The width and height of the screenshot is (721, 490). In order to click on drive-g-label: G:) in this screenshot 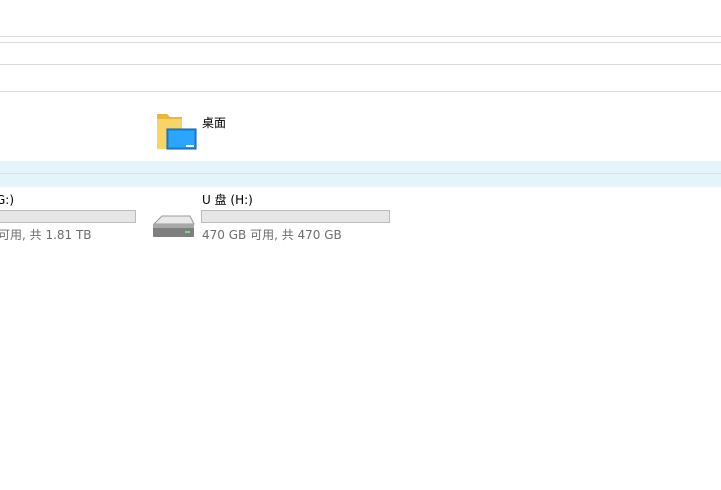, I will do `click(7, 200)`.